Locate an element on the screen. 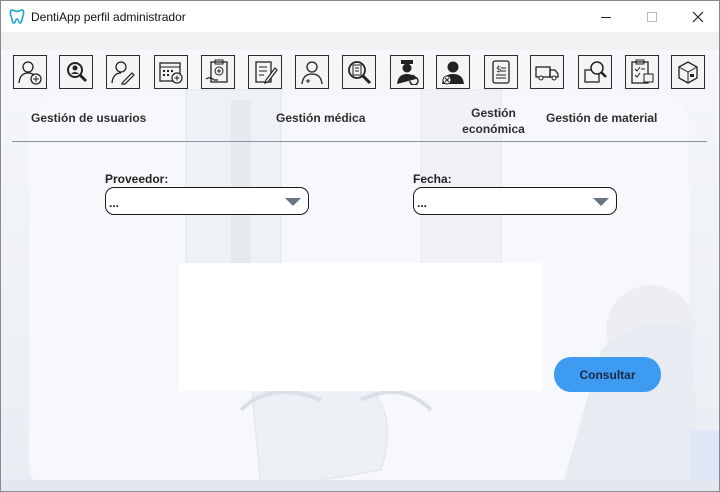  add-user-button is located at coordinates (30, 72).